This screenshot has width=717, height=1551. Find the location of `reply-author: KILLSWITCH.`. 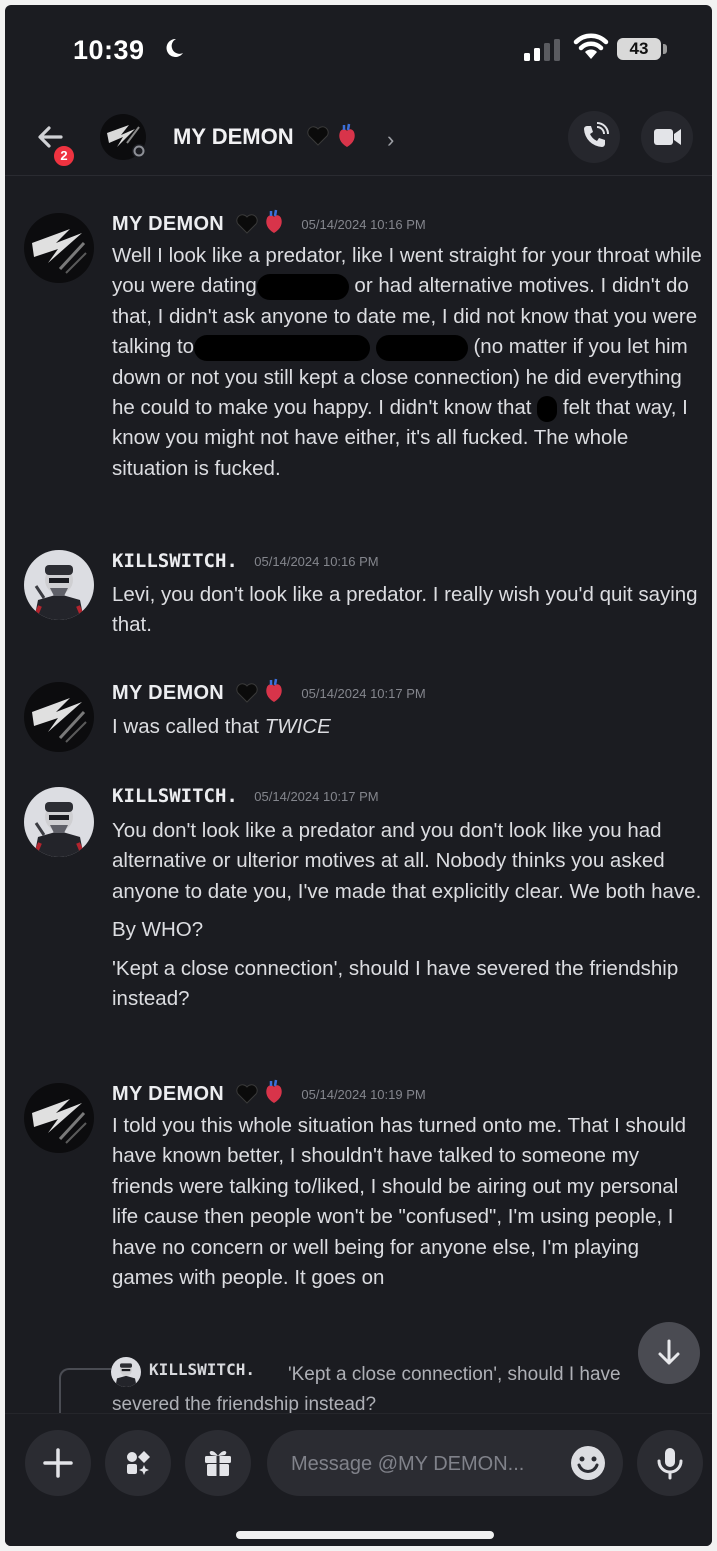

reply-author: KILLSWITCH. is located at coordinates (202, 1369).